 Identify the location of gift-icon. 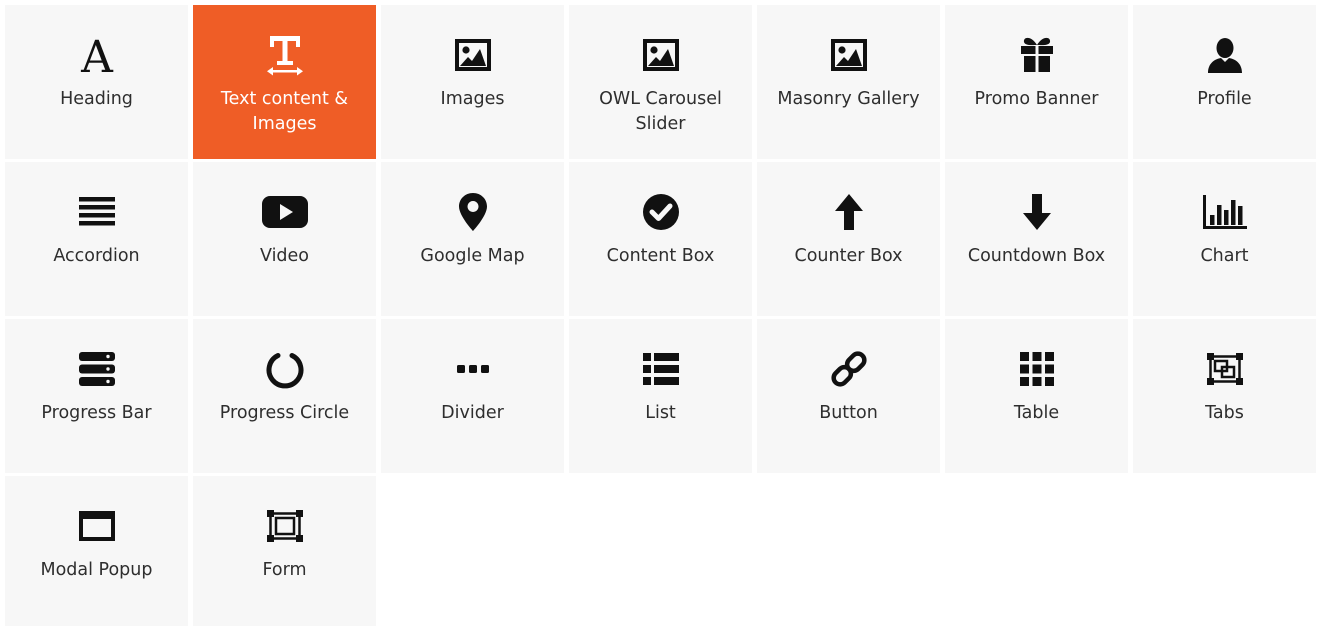
(1037, 55).